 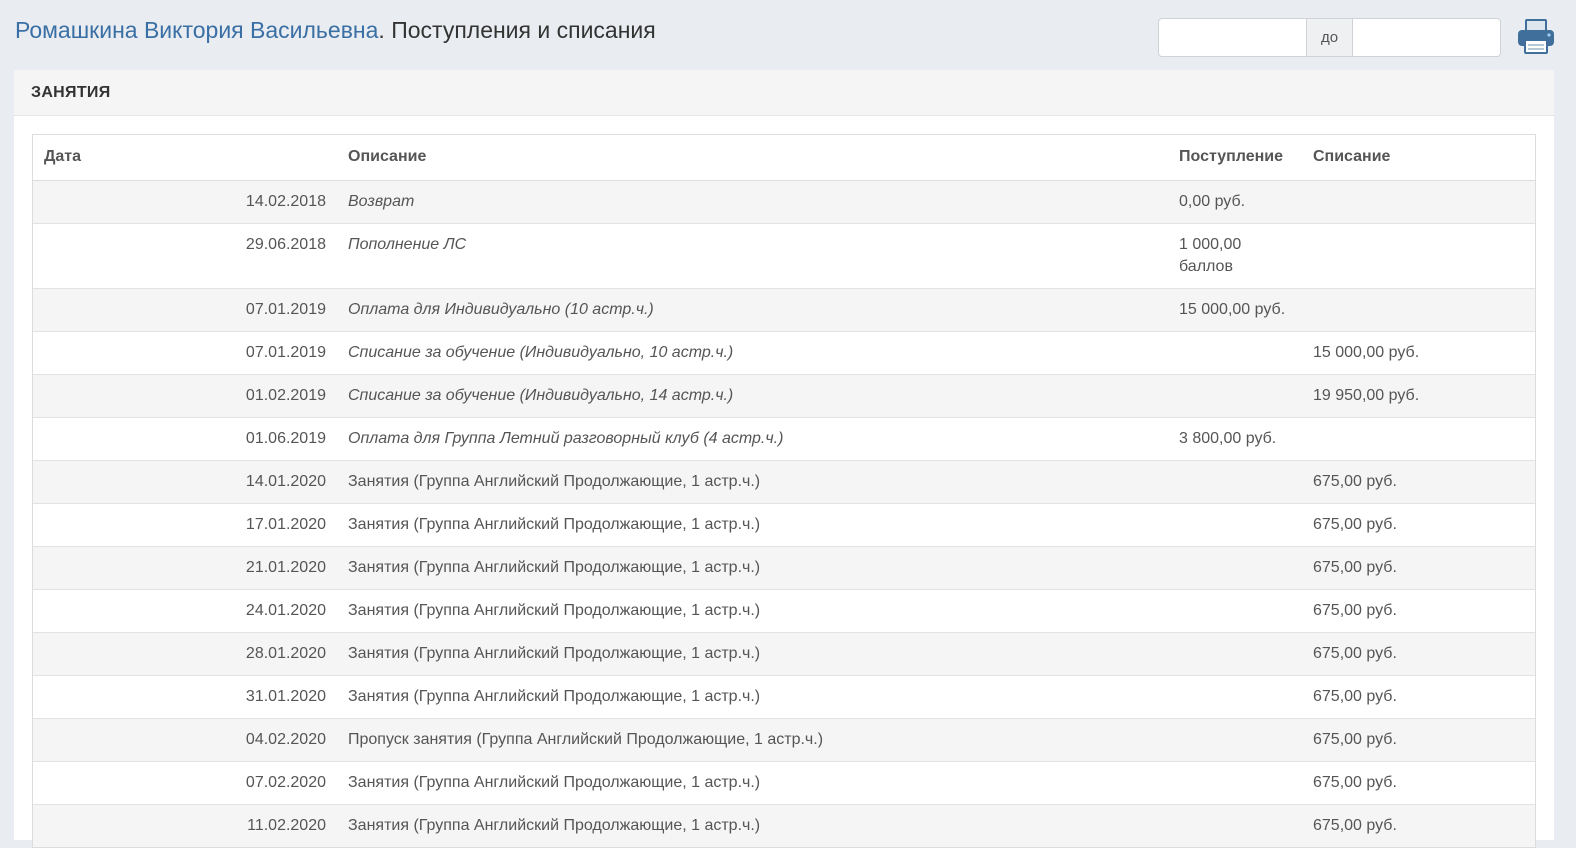 I want to click on cell-description: Возврат, so click(x=752, y=201).